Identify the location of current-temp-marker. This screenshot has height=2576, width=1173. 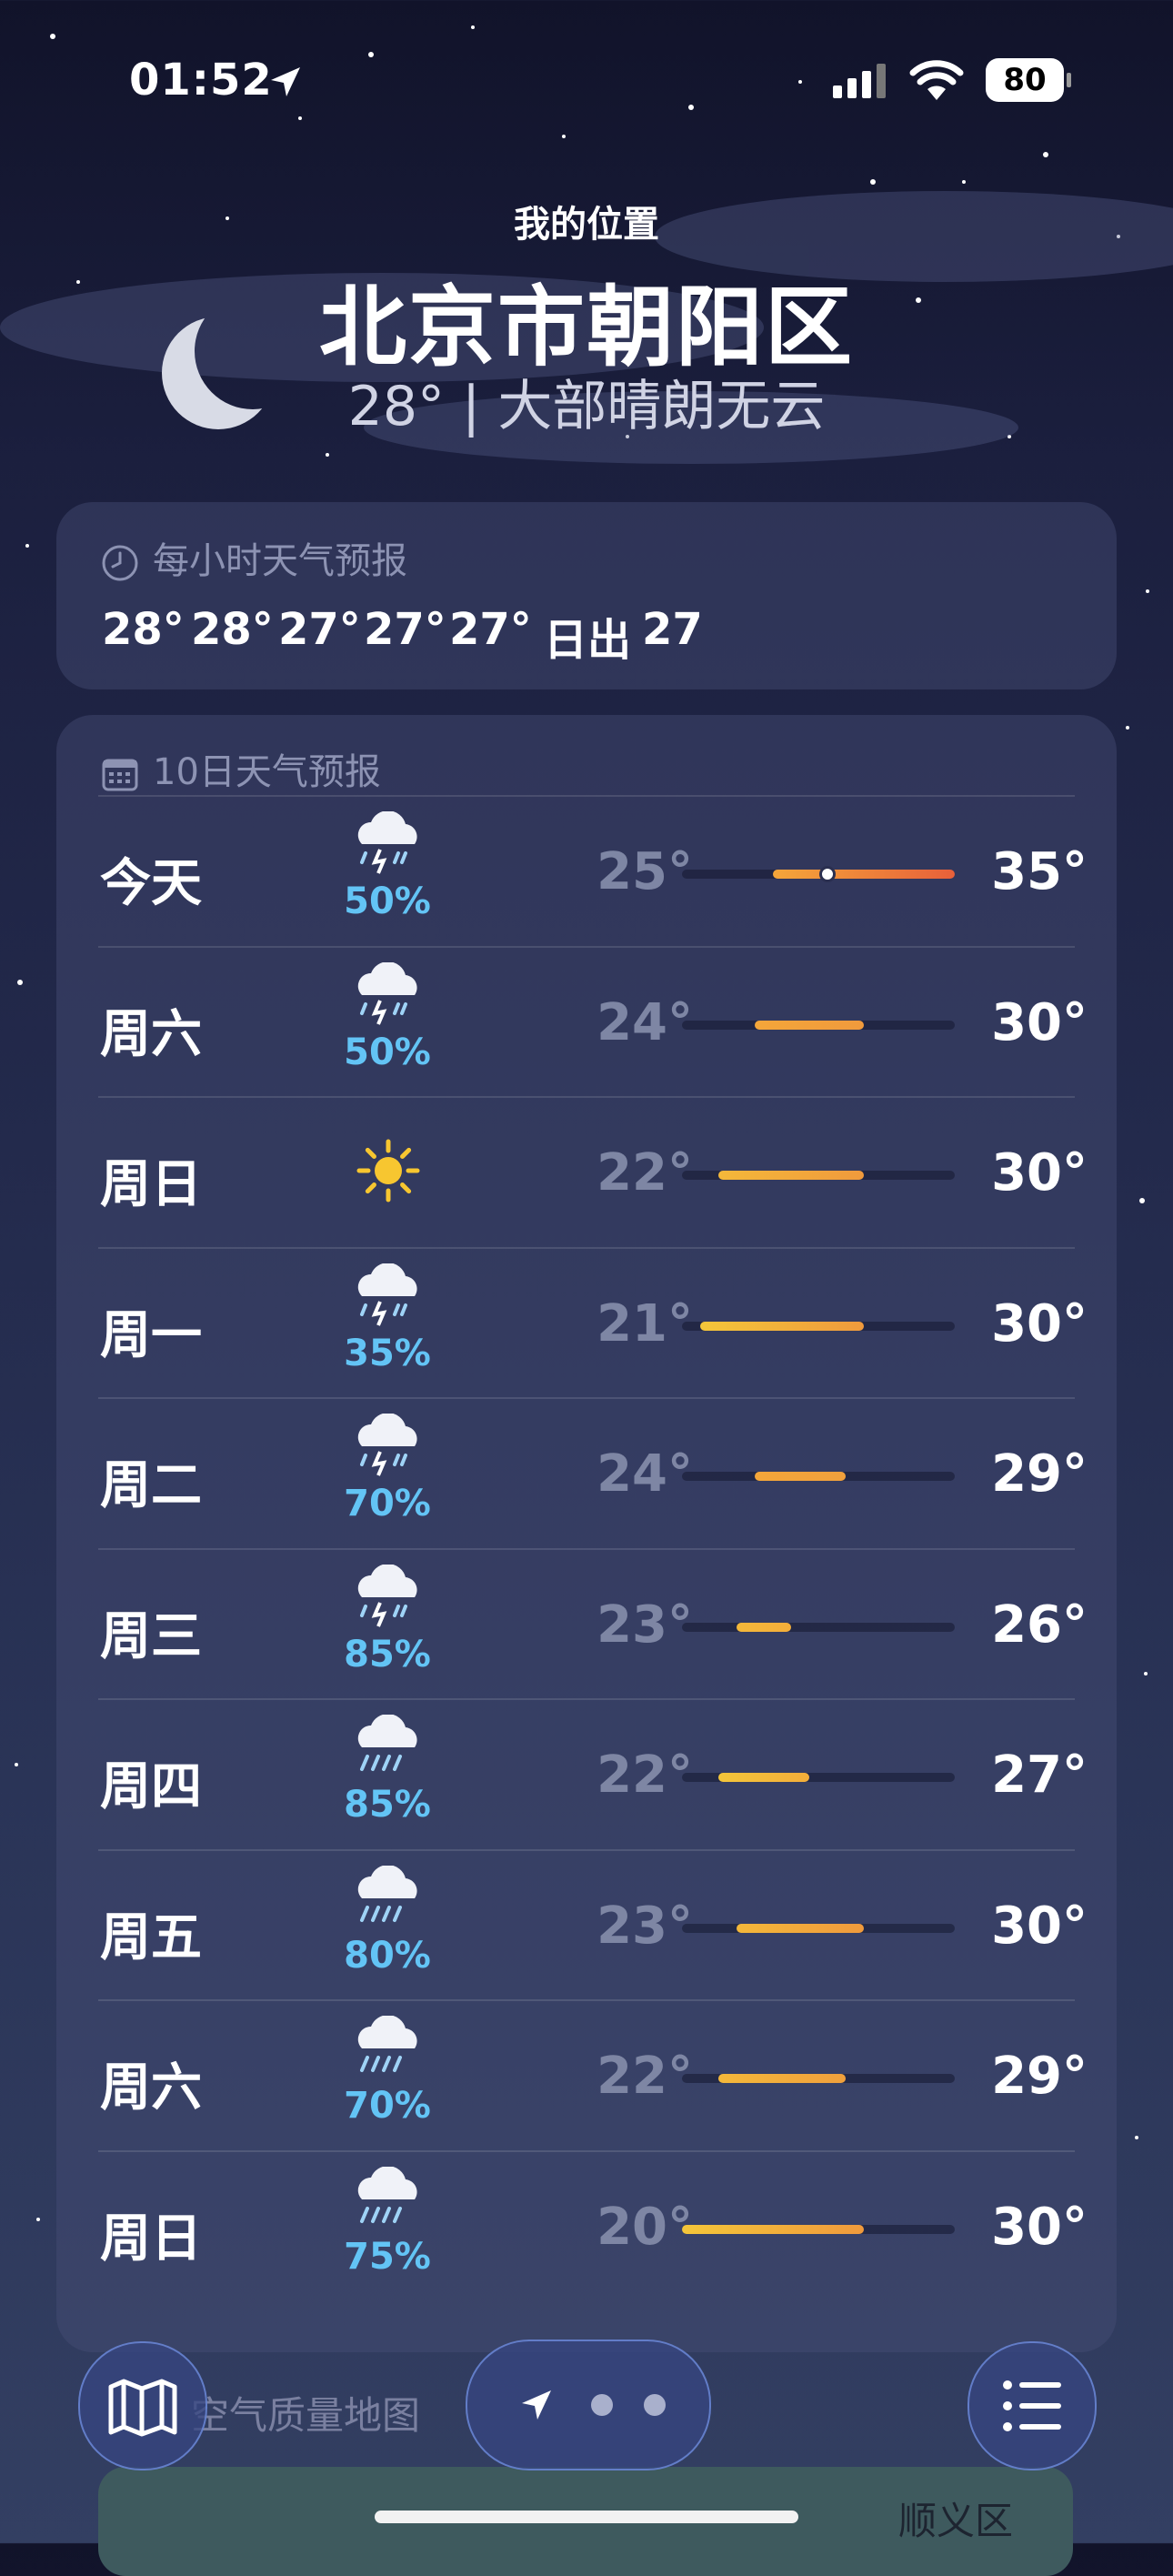
(827, 874).